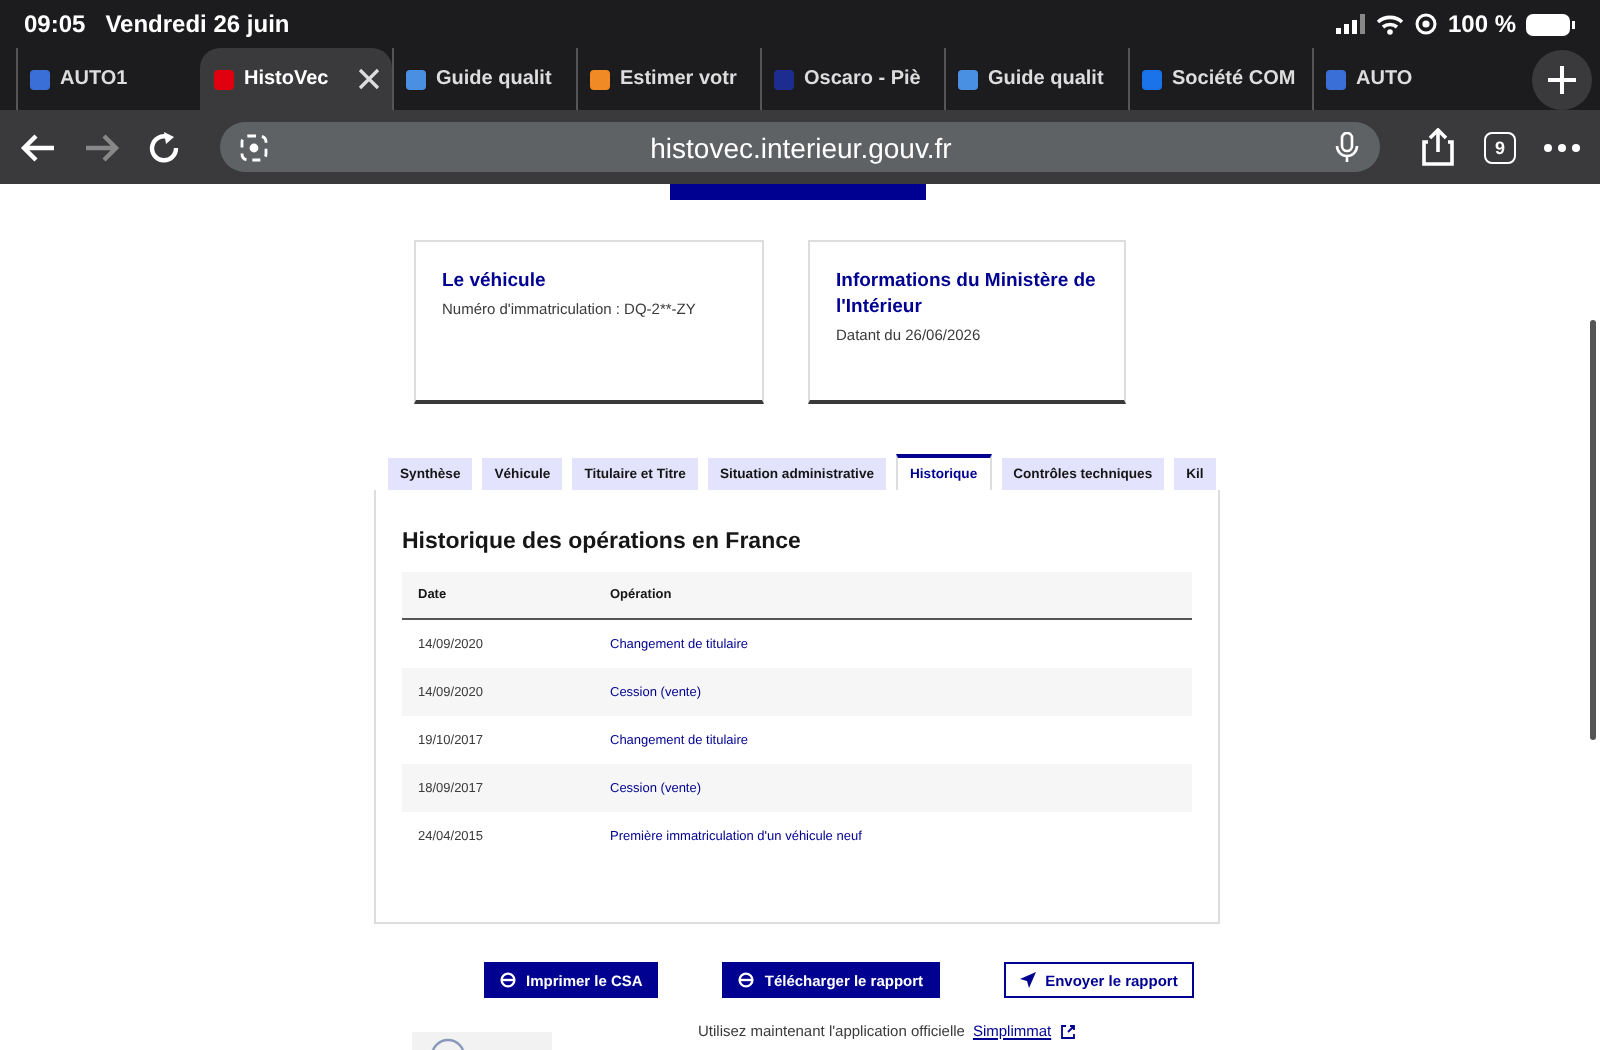  I want to click on plus-icon, so click(1562, 79).